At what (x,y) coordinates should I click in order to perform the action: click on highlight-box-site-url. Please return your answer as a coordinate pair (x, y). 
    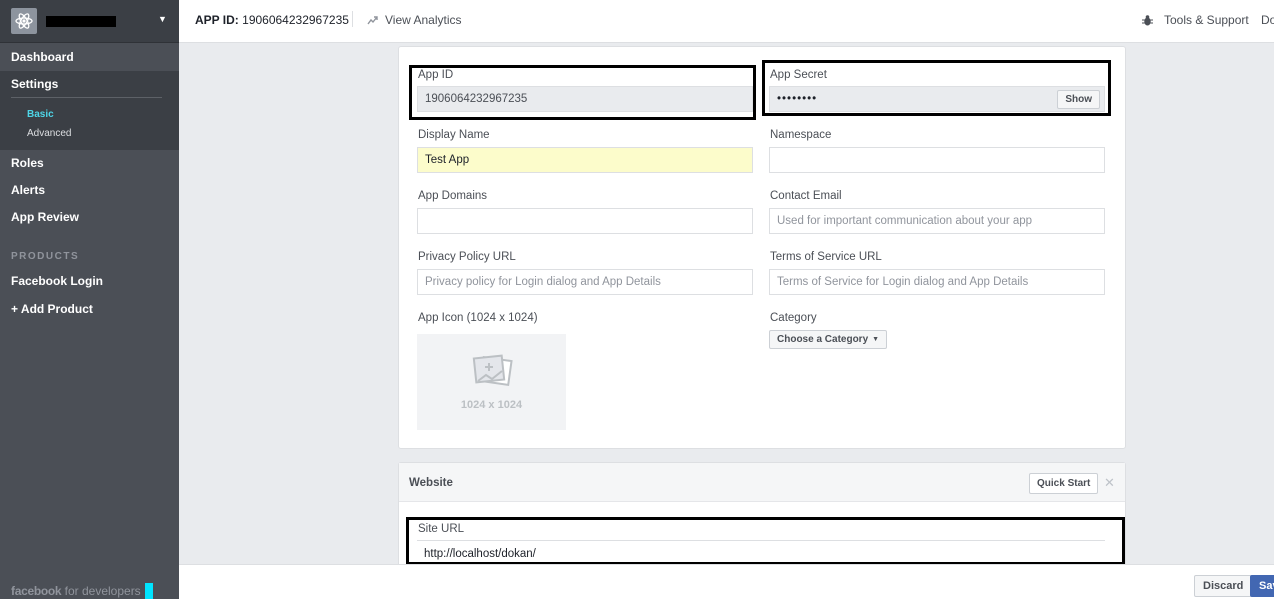
    Looking at the image, I should click on (765, 541).